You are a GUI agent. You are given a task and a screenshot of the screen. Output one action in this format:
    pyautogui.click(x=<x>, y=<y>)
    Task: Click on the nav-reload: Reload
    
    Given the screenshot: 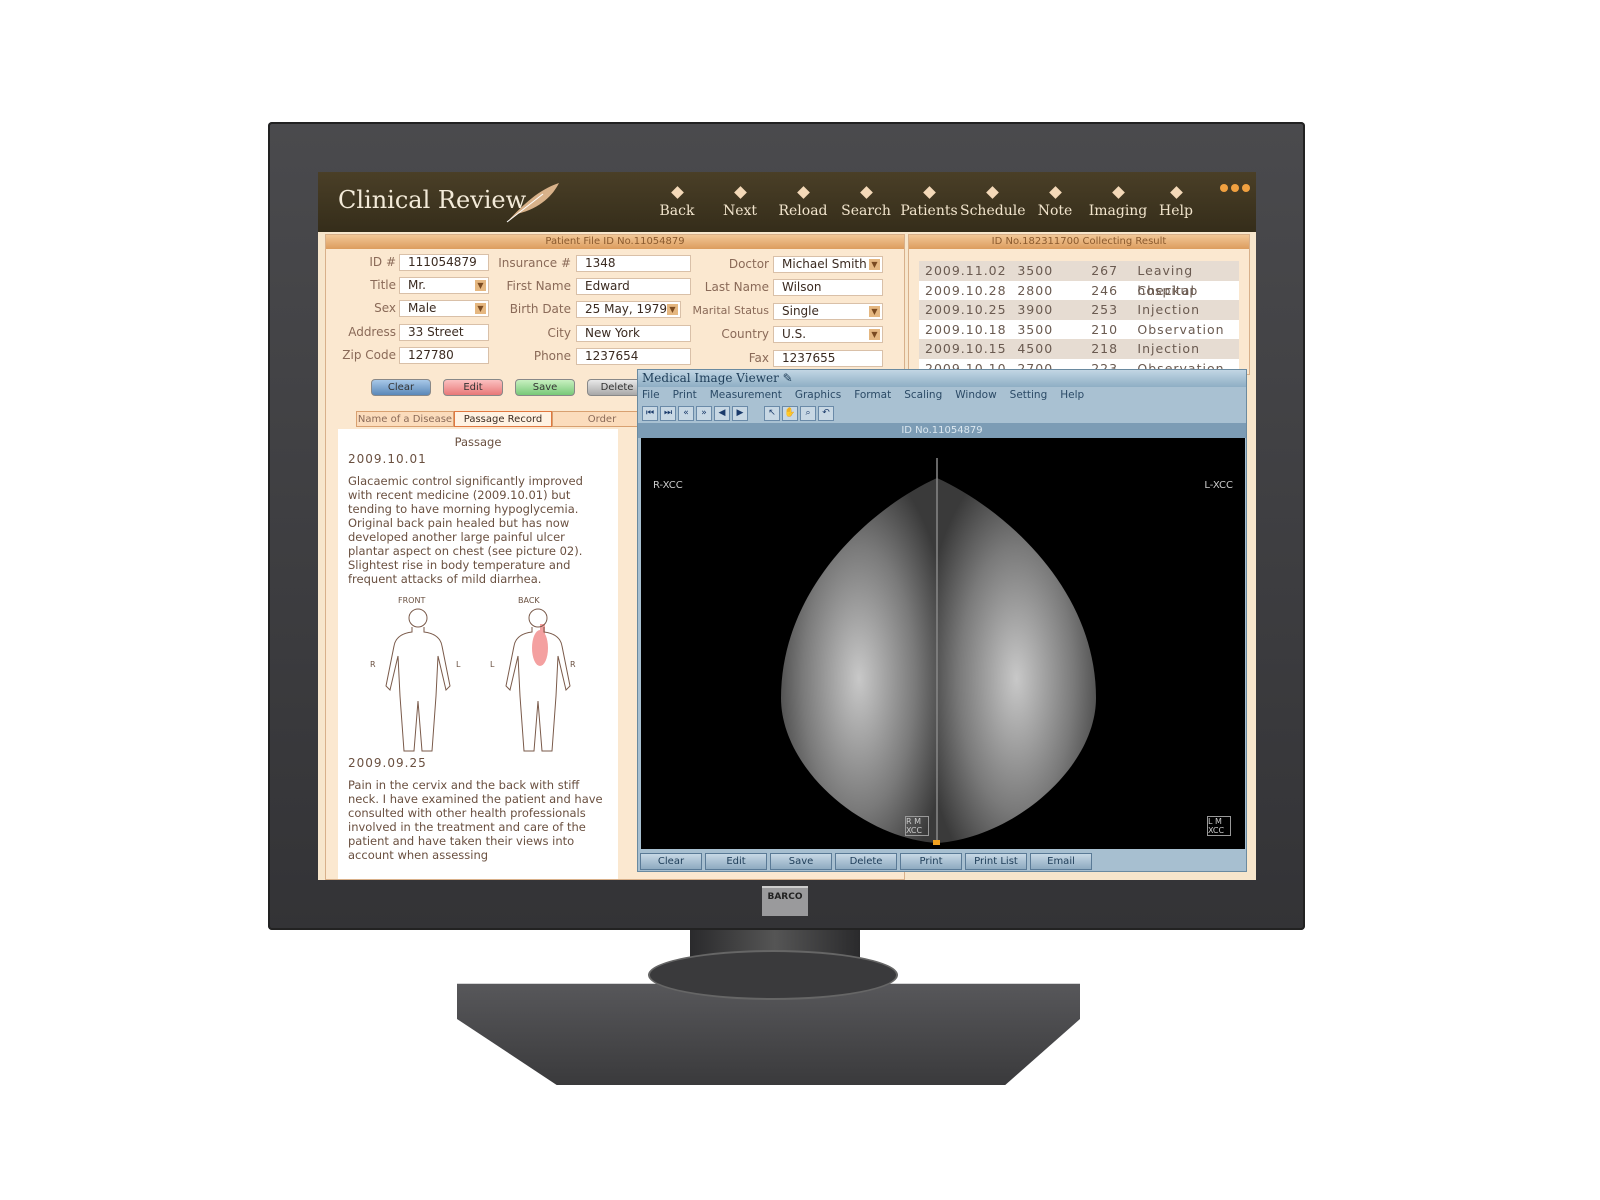 What is the action you would take?
    pyautogui.click(x=803, y=202)
    